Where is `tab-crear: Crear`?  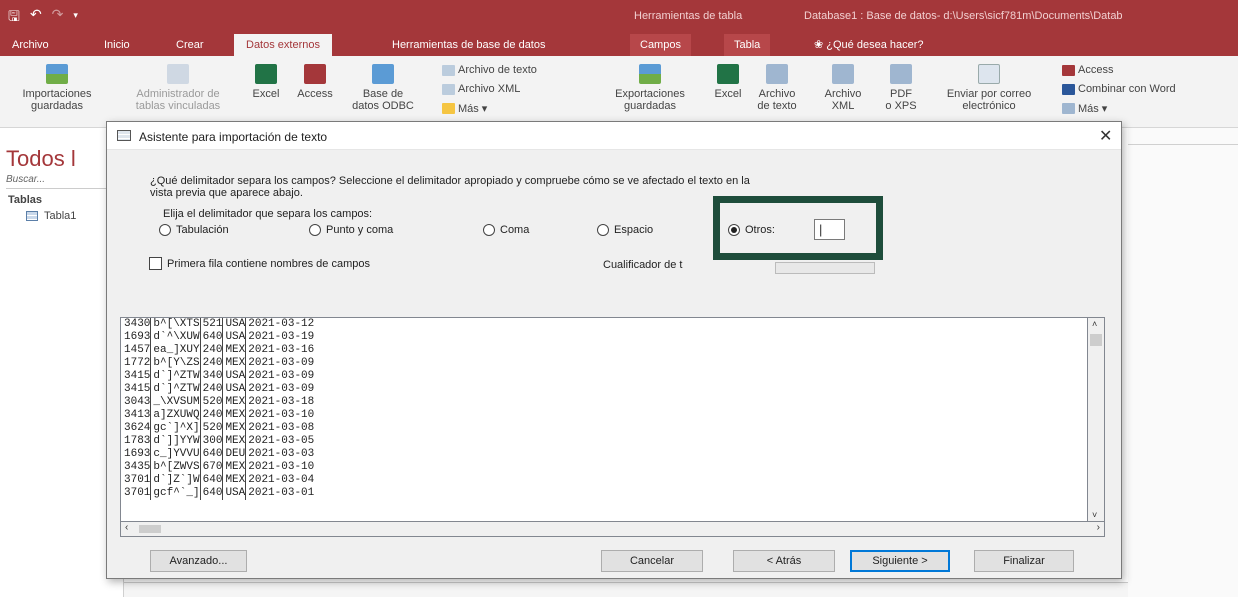
tab-crear: Crear is located at coordinates (190, 45).